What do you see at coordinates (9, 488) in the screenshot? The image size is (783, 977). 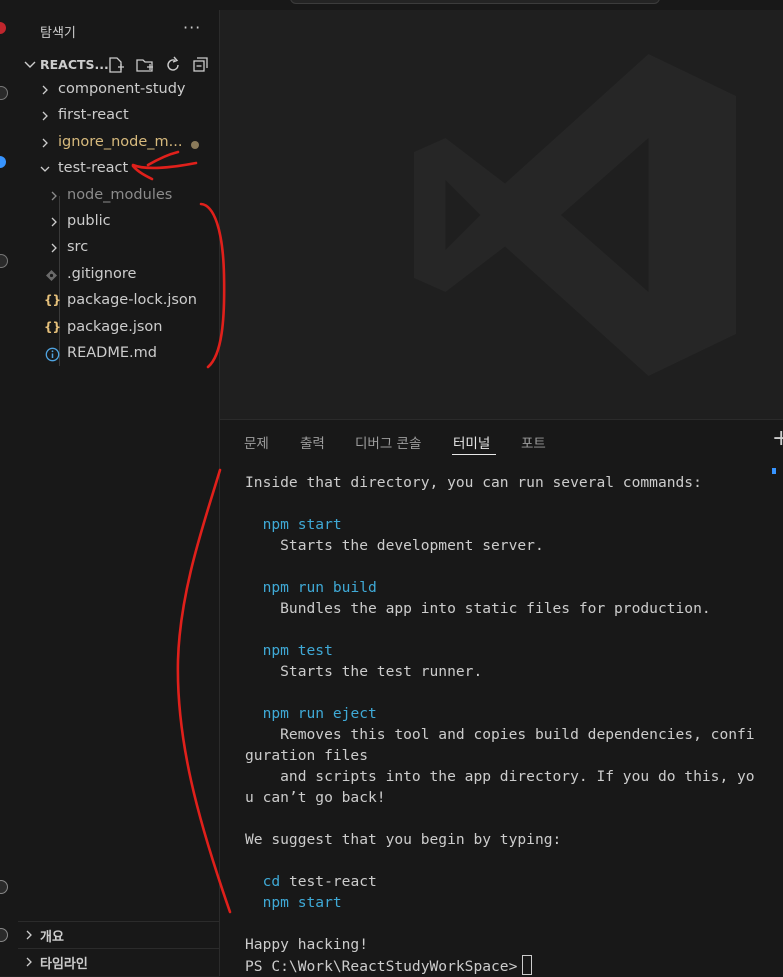 I see `activity-bar` at bounding box center [9, 488].